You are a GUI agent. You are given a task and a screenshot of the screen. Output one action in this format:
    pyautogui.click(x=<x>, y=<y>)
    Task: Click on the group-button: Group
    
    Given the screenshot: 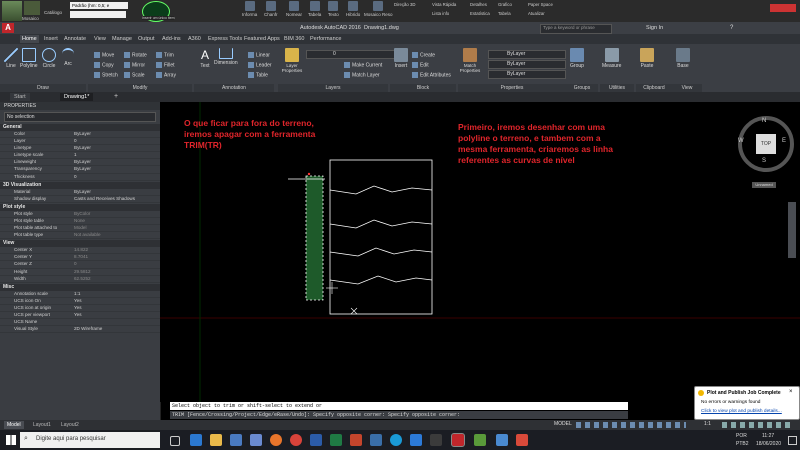 What is the action you would take?
    pyautogui.click(x=577, y=58)
    